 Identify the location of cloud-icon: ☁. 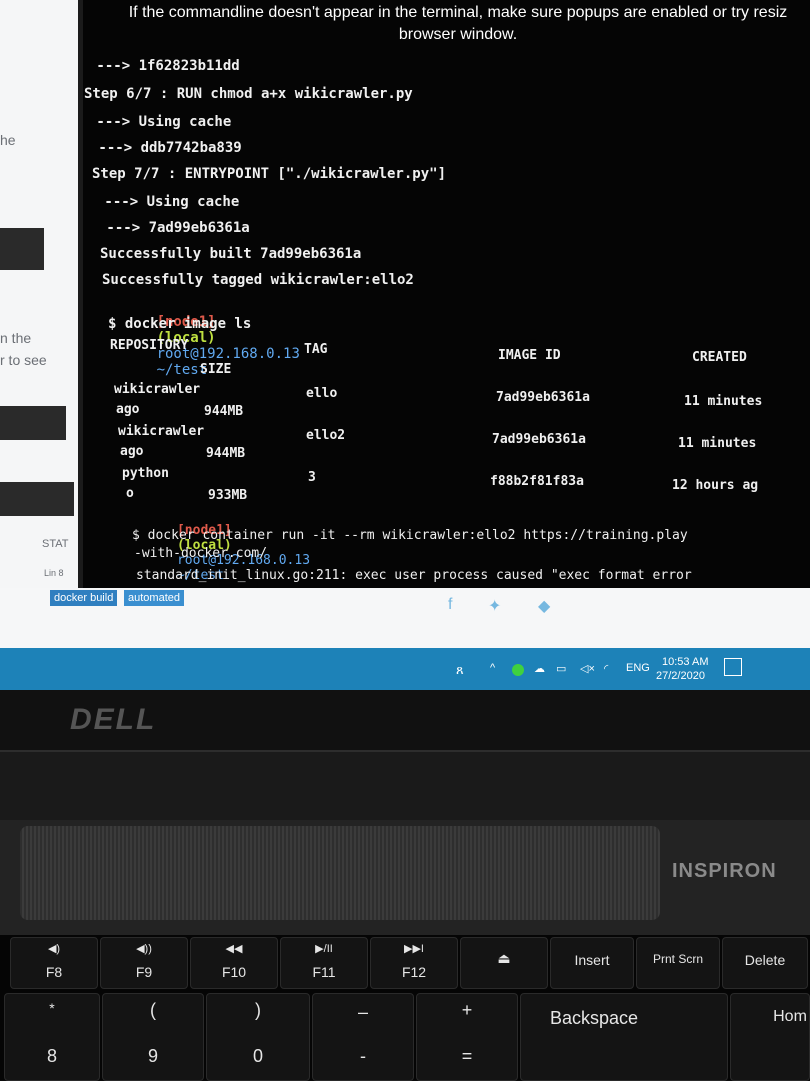
(539, 668).